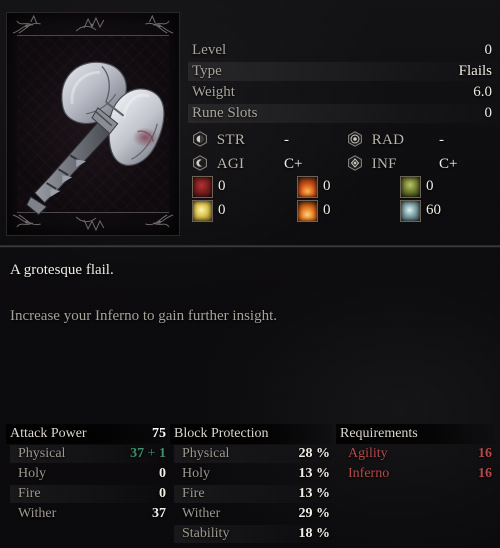 This screenshot has width=500, height=548. What do you see at coordinates (88, 494) in the screenshot?
I see `attack-row-fire: Fire 0` at bounding box center [88, 494].